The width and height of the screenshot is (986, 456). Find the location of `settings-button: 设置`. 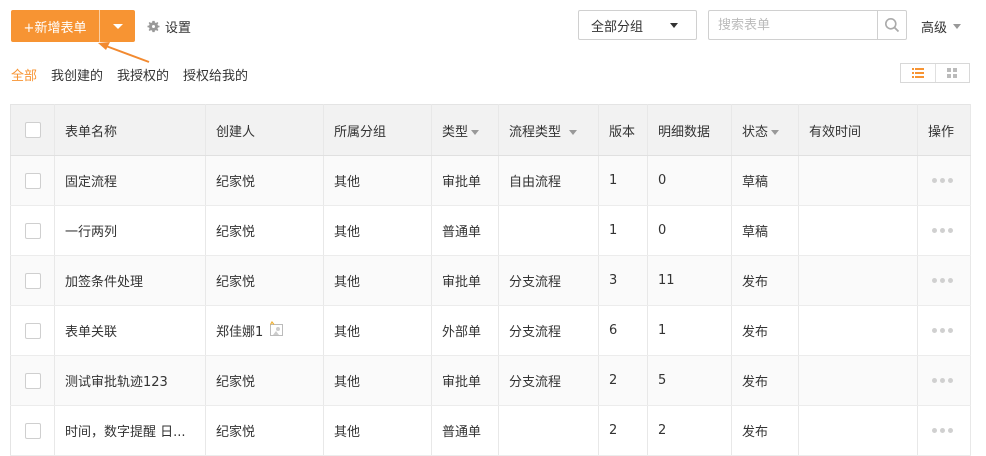

settings-button: 设置 is located at coordinates (168, 26).